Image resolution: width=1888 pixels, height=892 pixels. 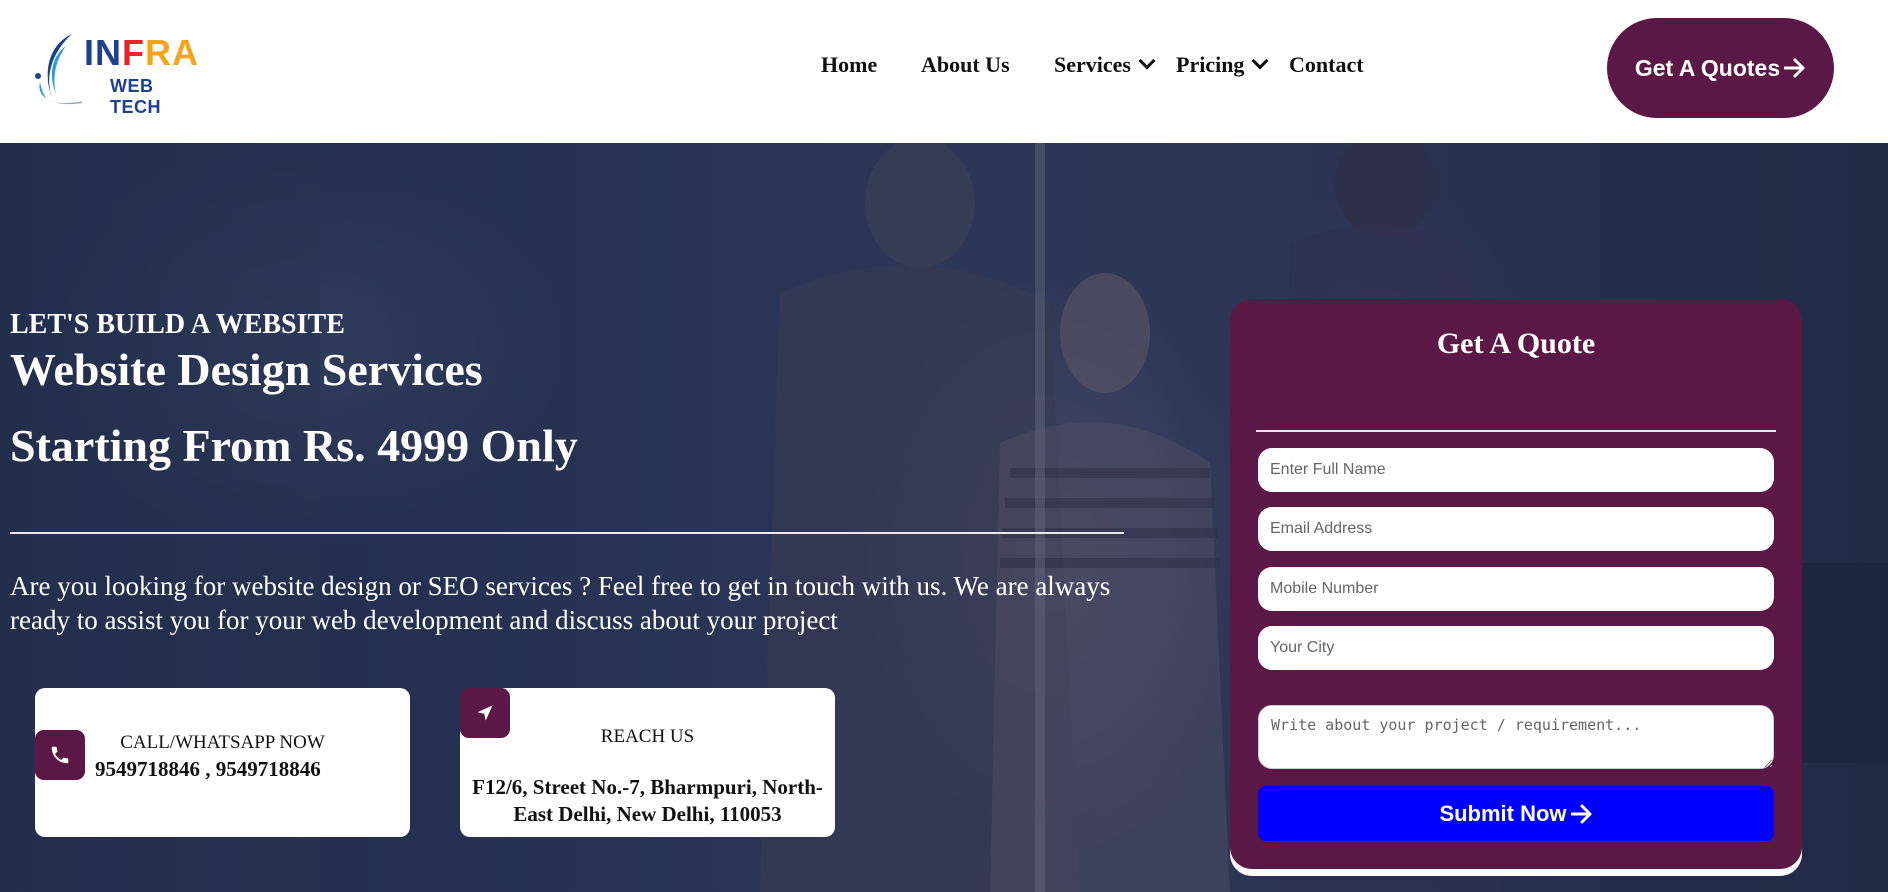 I want to click on brand-subtitle: WEB TECH, so click(x=135, y=96).